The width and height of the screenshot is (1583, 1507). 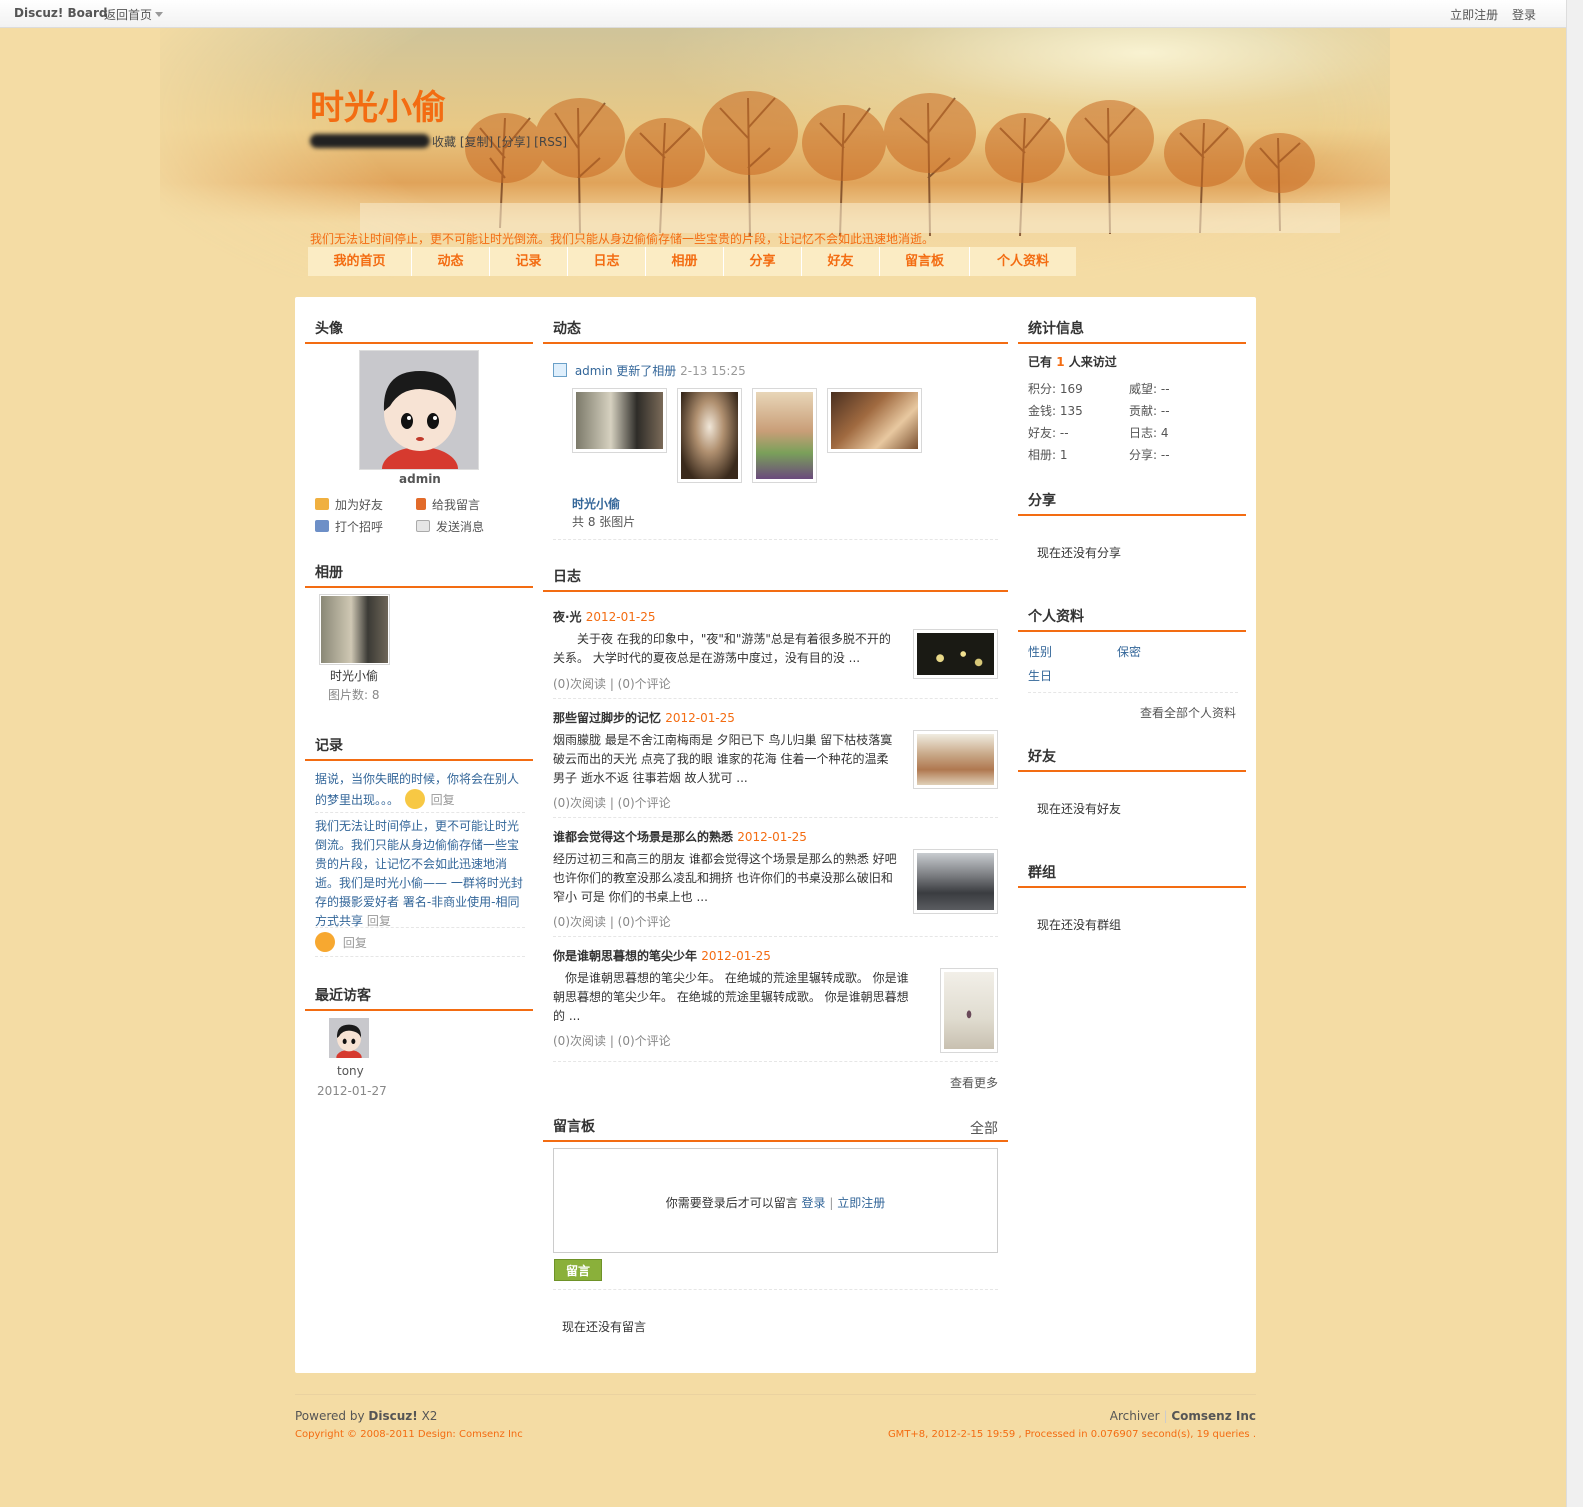 What do you see at coordinates (578, 1270) in the screenshot?
I see `submit-message-button: 留言` at bounding box center [578, 1270].